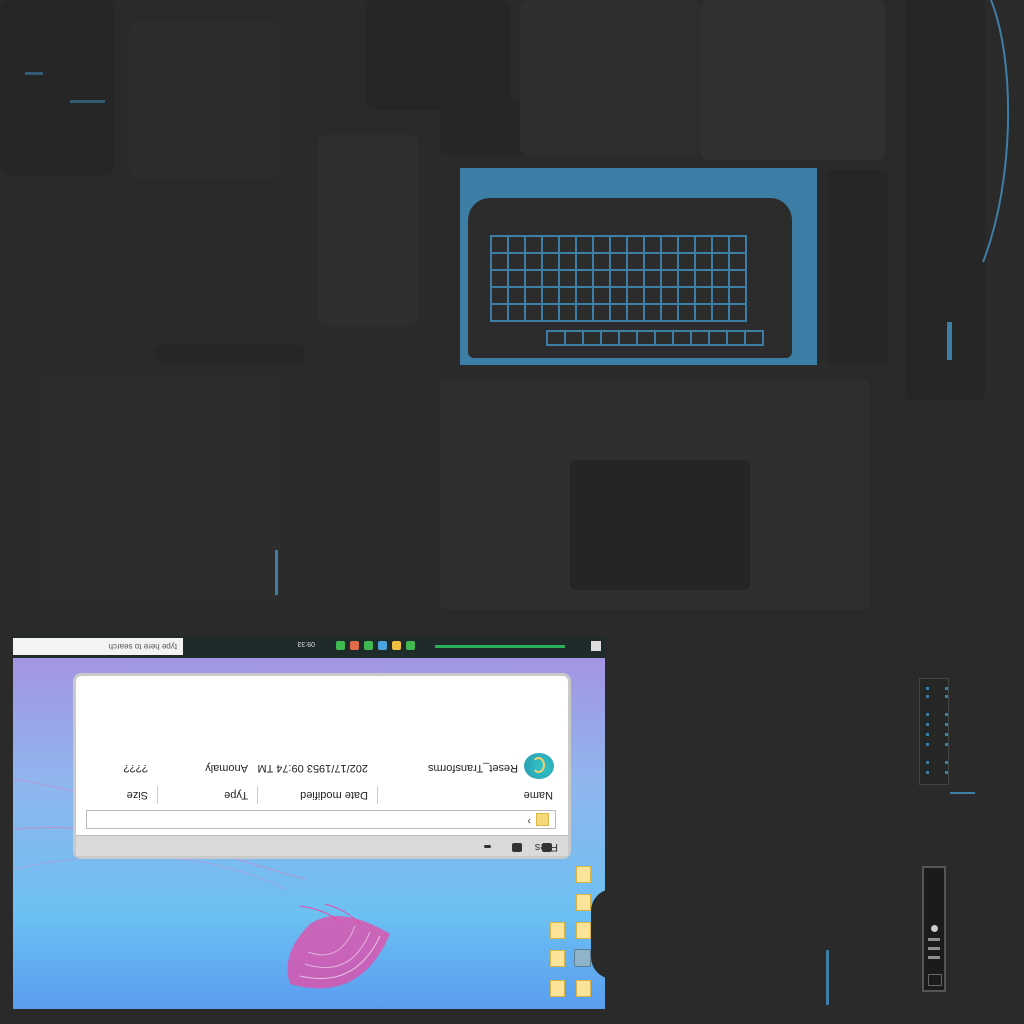  I want to click on taskbar: 09:33 type here to search, so click(309, 647).